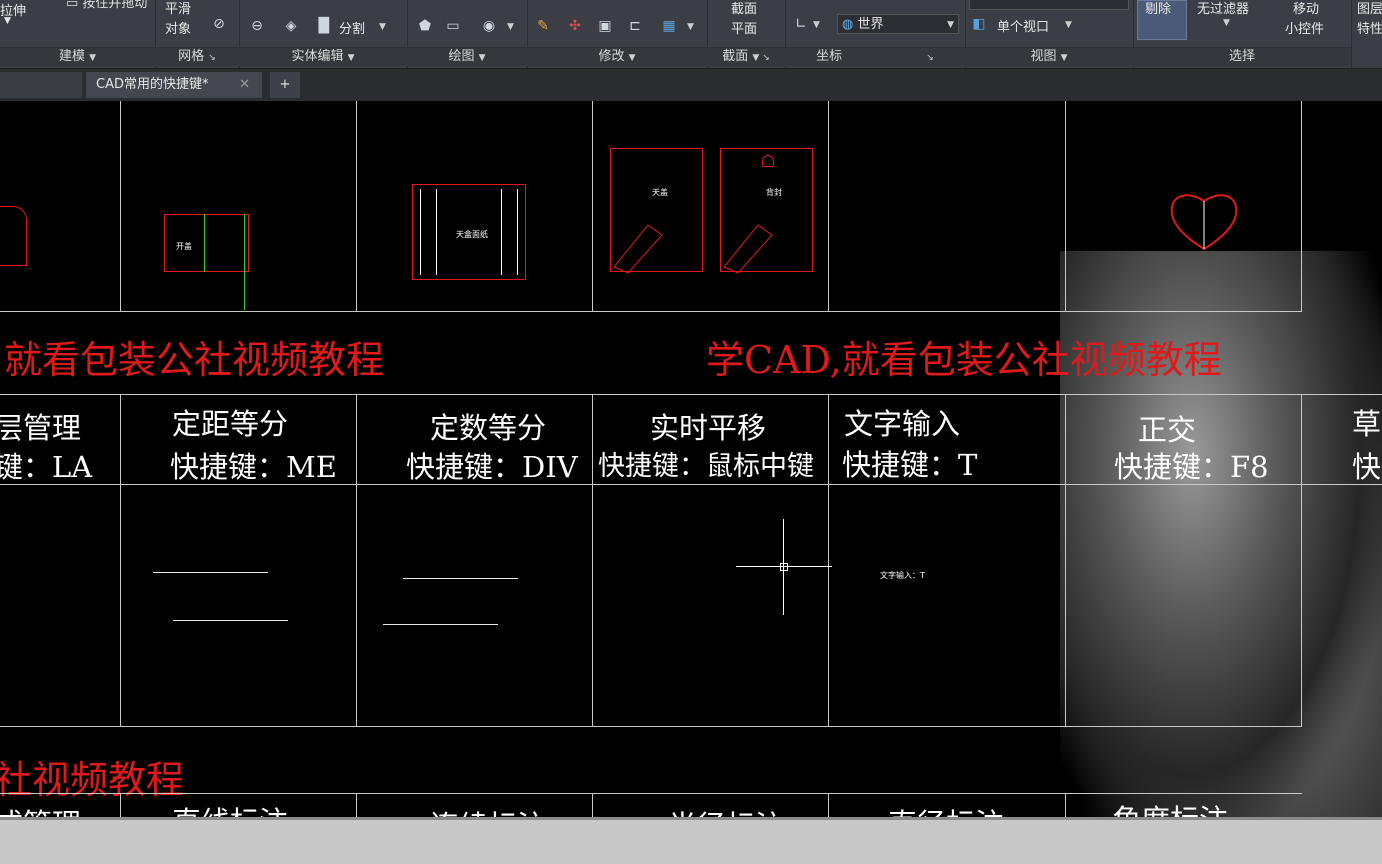 Image resolution: width=1382 pixels, height=864 pixels. Describe the element at coordinates (453, 26) in the screenshot. I see `rectangle-icon: ▭` at that location.